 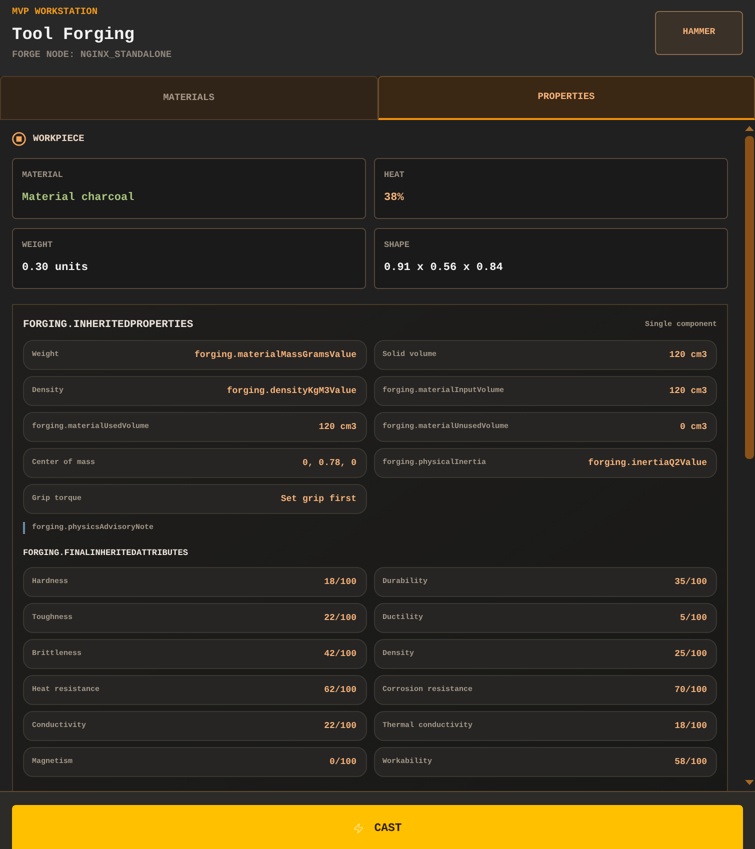 I want to click on property-value: 35/100, so click(x=690, y=582).